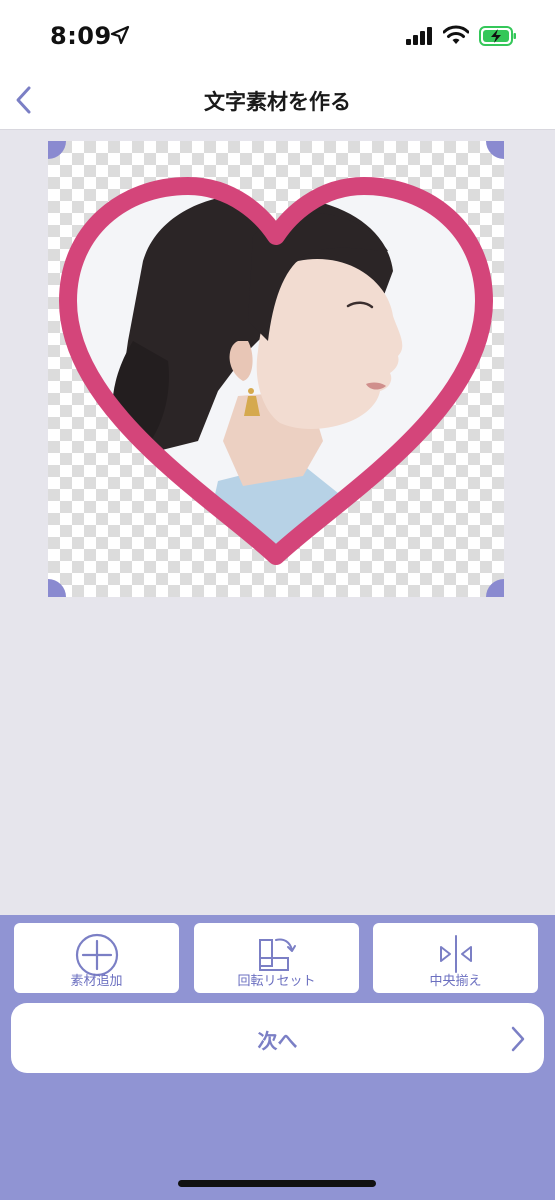 Image resolution: width=555 pixels, height=1200 pixels. What do you see at coordinates (456, 34) in the screenshot?
I see `wifi-icon` at bounding box center [456, 34].